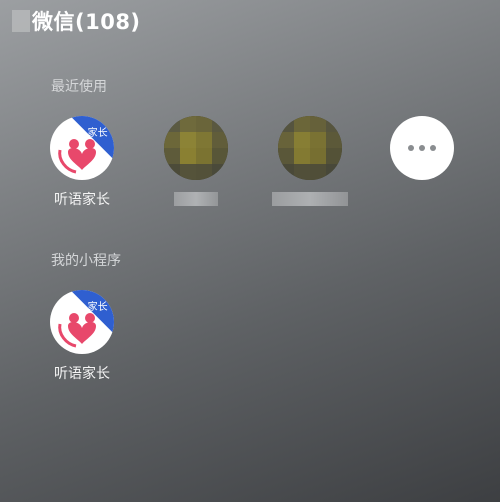 This screenshot has height=502, width=500. I want to click on more-dots-icon, so click(422, 148).